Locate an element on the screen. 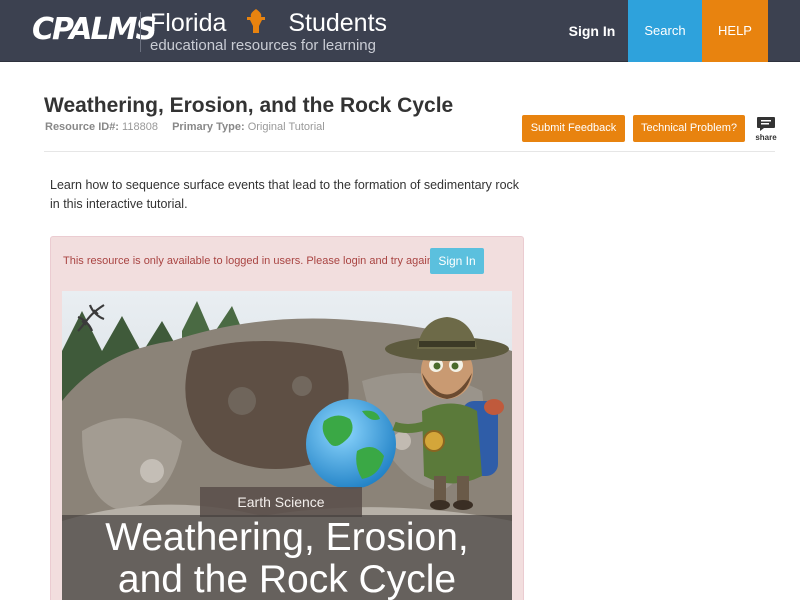 Image resolution: width=800 pixels, height=600 pixels. nav-search-button: Search is located at coordinates (665, 31).